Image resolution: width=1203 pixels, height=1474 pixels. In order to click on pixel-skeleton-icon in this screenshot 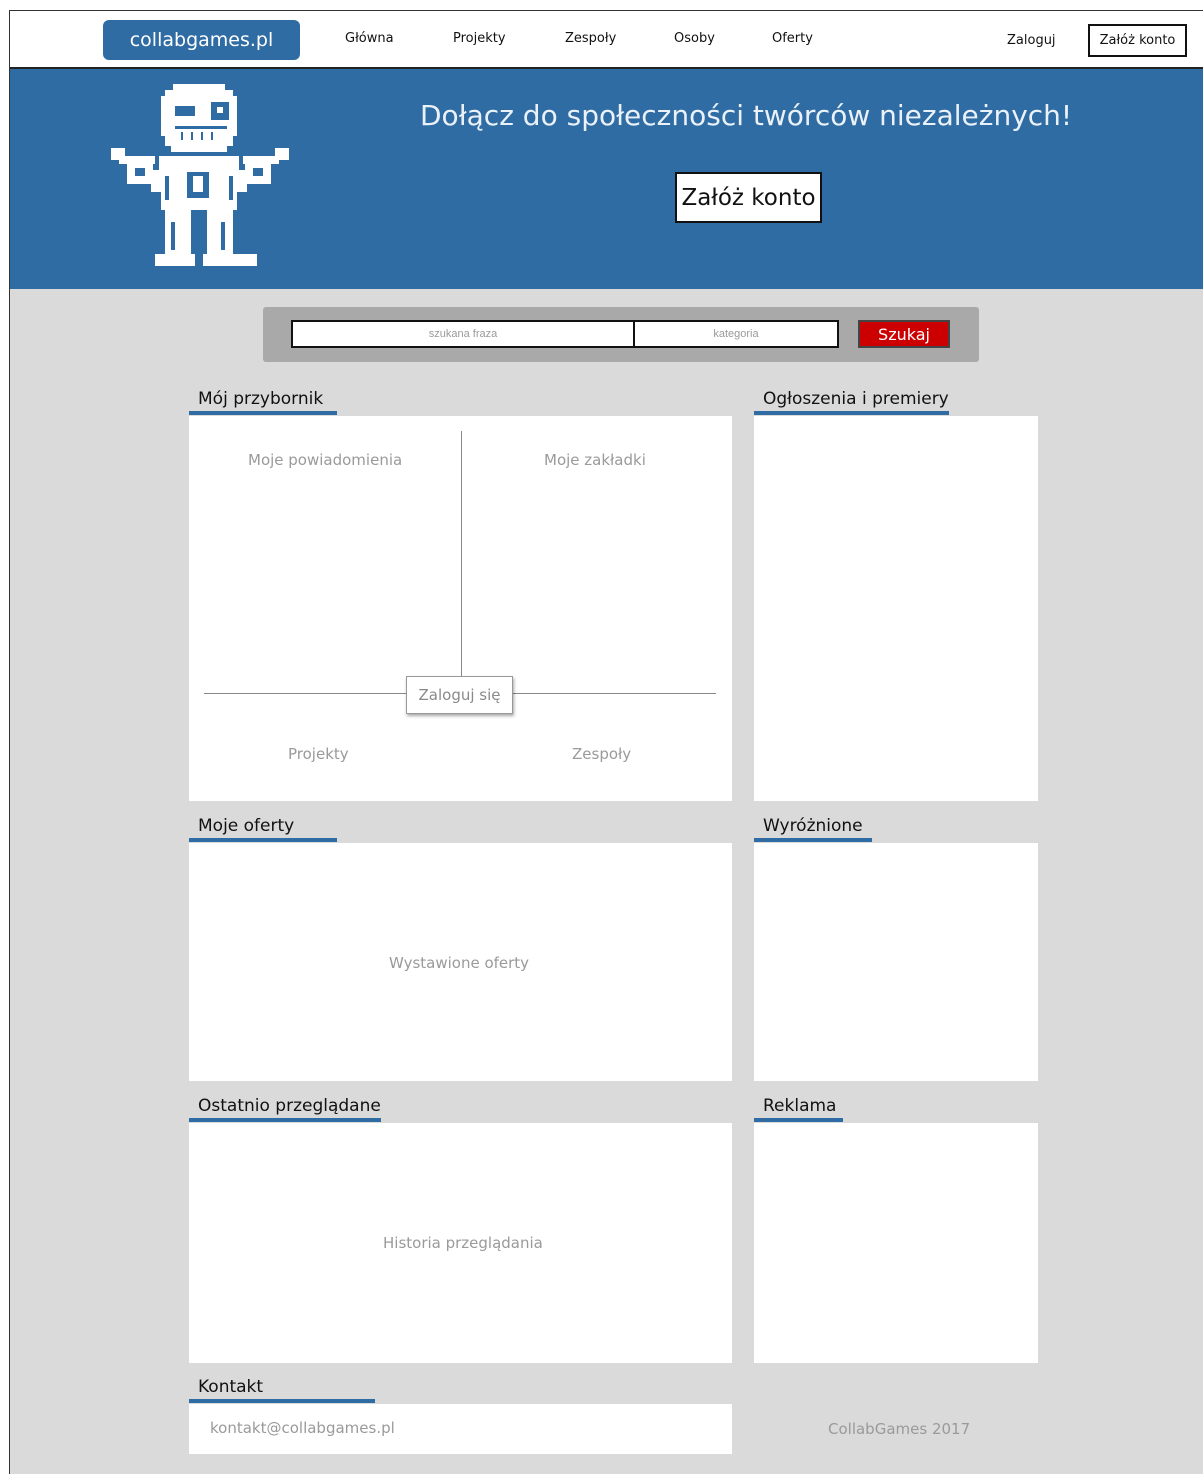, I will do `click(200, 175)`.